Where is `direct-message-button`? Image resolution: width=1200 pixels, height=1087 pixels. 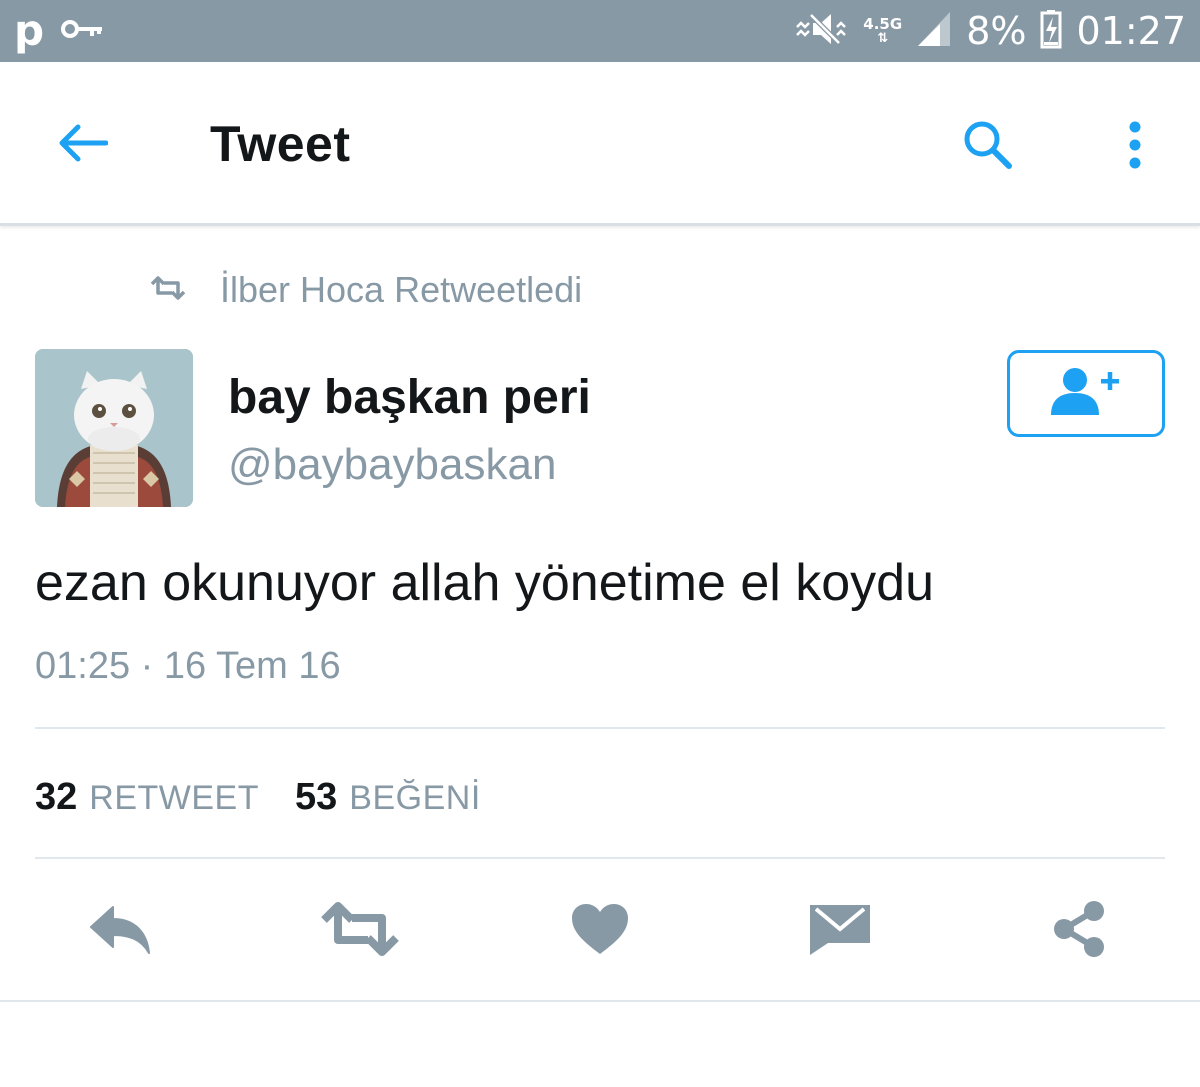 direct-message-button is located at coordinates (840, 931).